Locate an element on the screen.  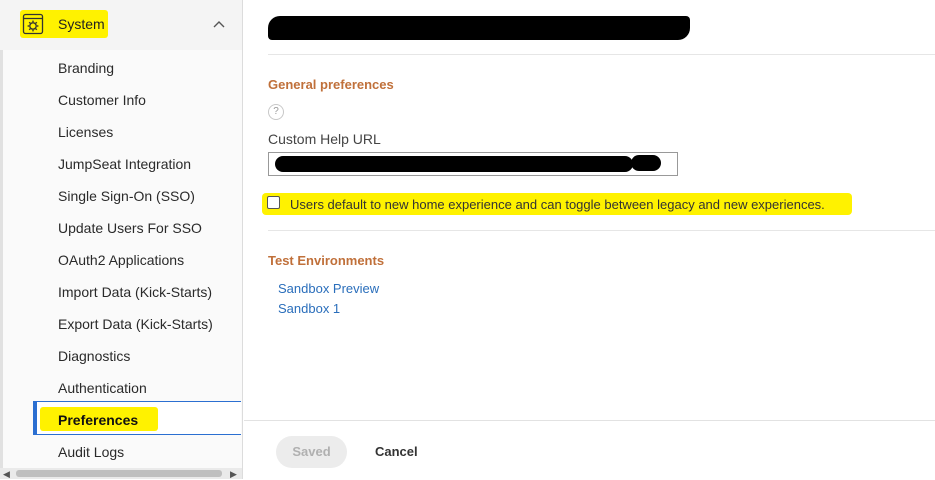
custom-help-url-input is located at coordinates (473, 164).